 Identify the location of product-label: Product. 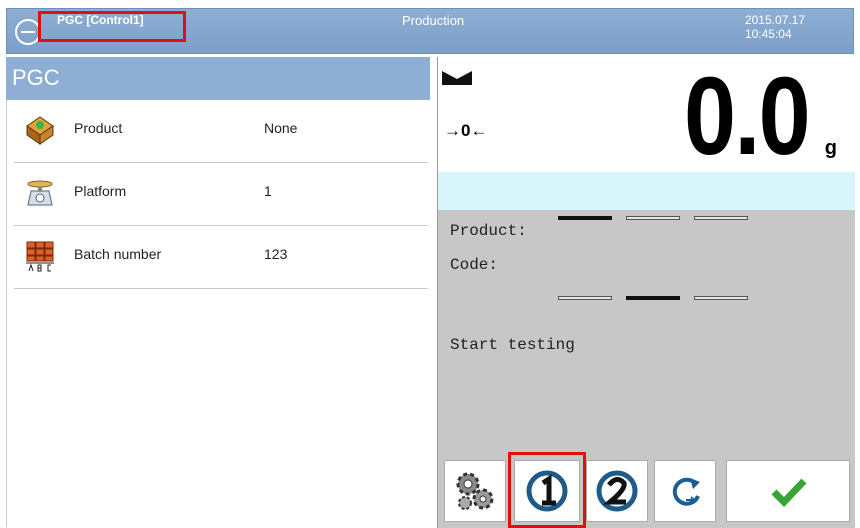
(98, 128).